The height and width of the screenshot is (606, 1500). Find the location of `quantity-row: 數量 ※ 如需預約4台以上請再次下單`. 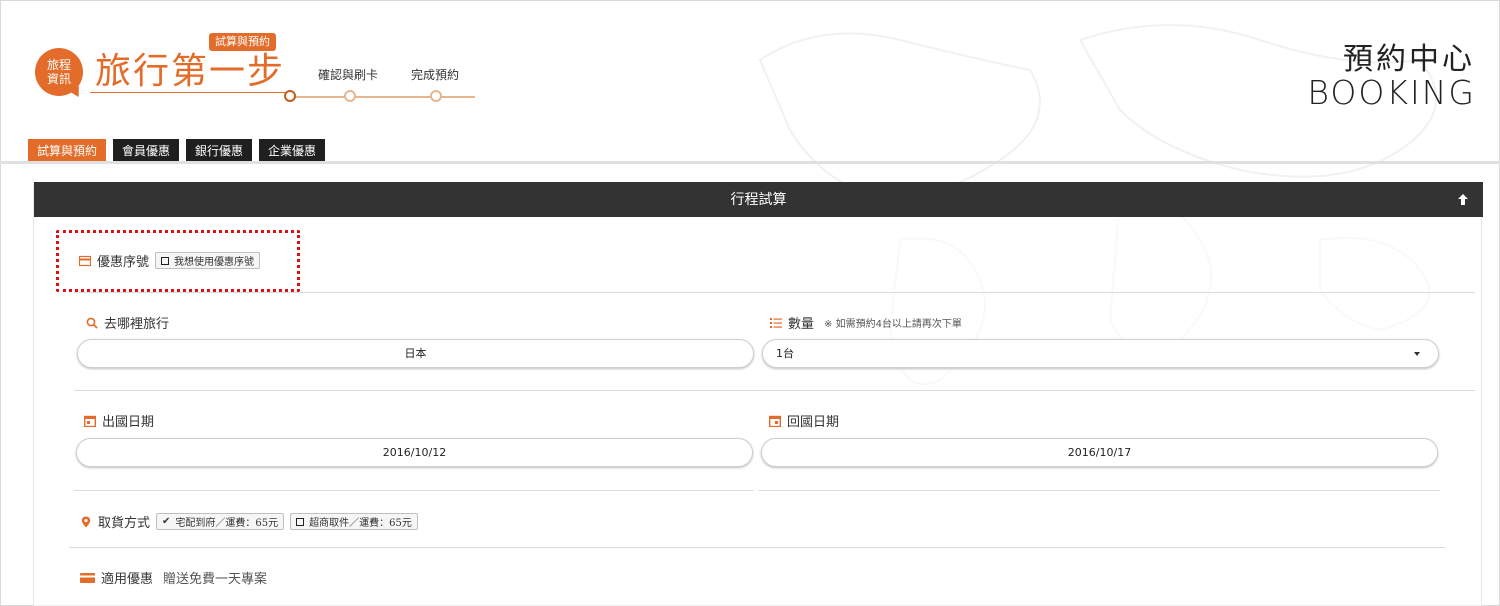

quantity-row: 數量 ※ 如需預約4台以上請再次下單 is located at coordinates (866, 322).